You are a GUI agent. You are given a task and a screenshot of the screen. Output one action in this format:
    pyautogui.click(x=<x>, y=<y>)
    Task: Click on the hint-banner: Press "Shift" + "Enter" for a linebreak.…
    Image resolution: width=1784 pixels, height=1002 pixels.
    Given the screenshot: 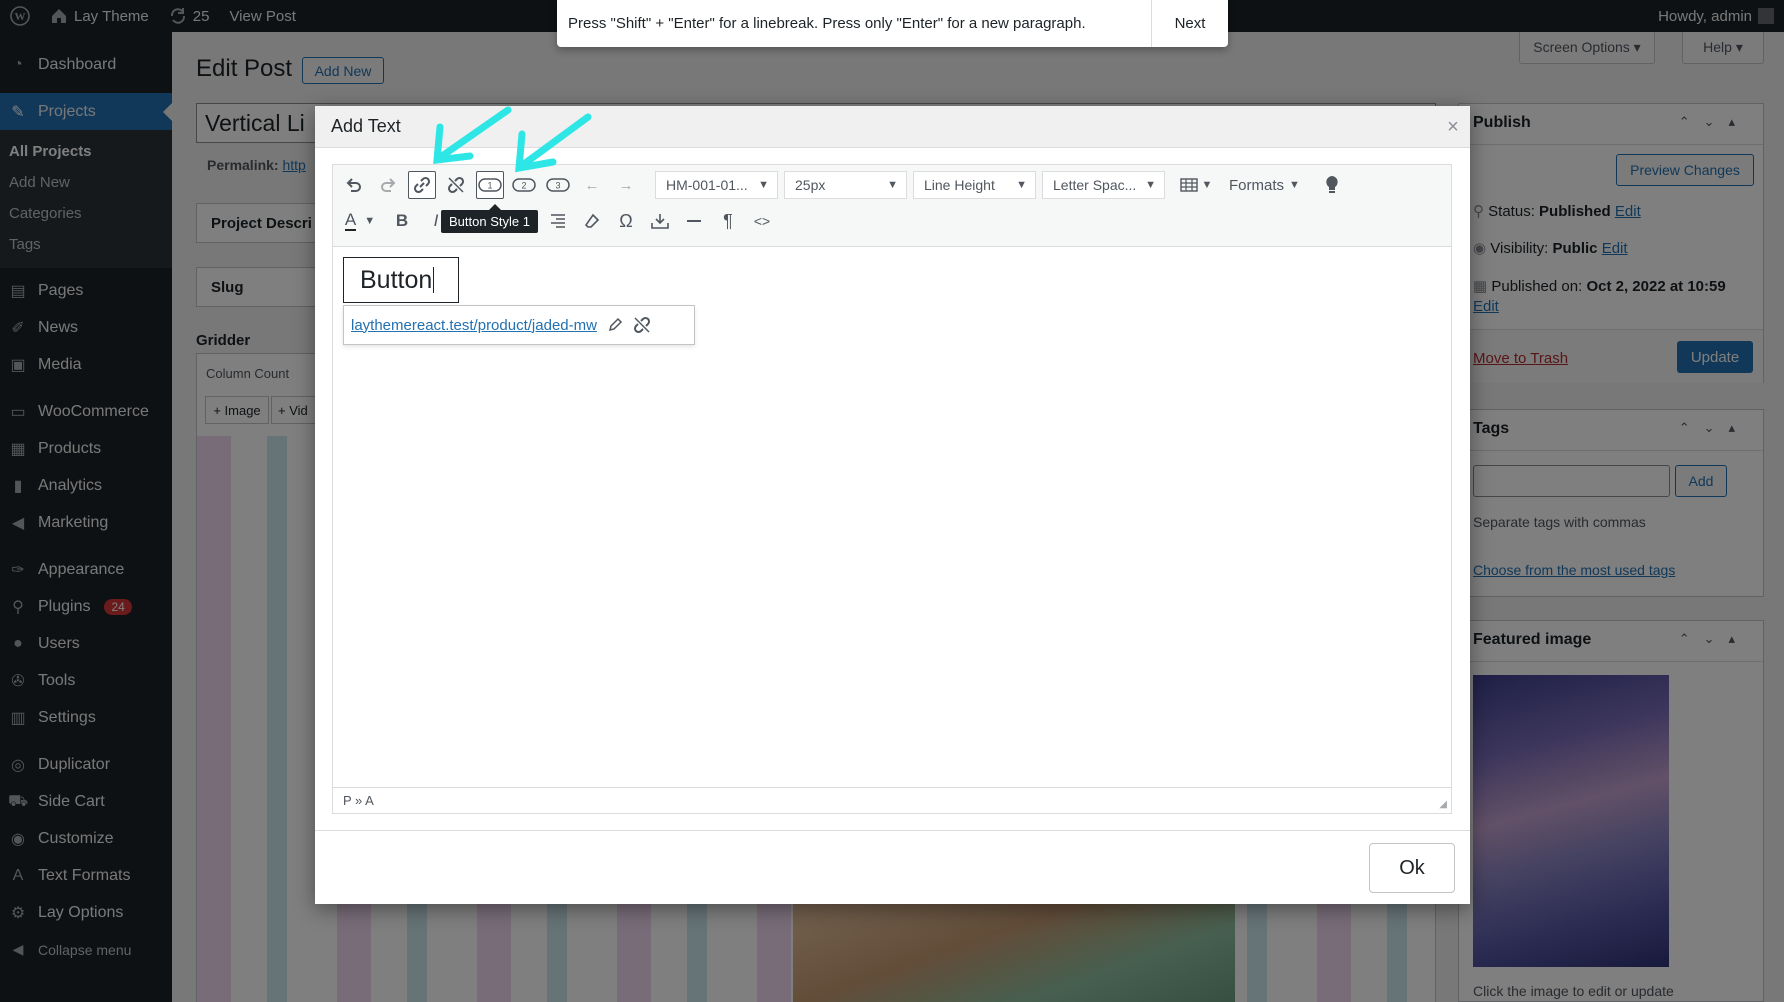 What is the action you would take?
    pyautogui.click(x=892, y=23)
    